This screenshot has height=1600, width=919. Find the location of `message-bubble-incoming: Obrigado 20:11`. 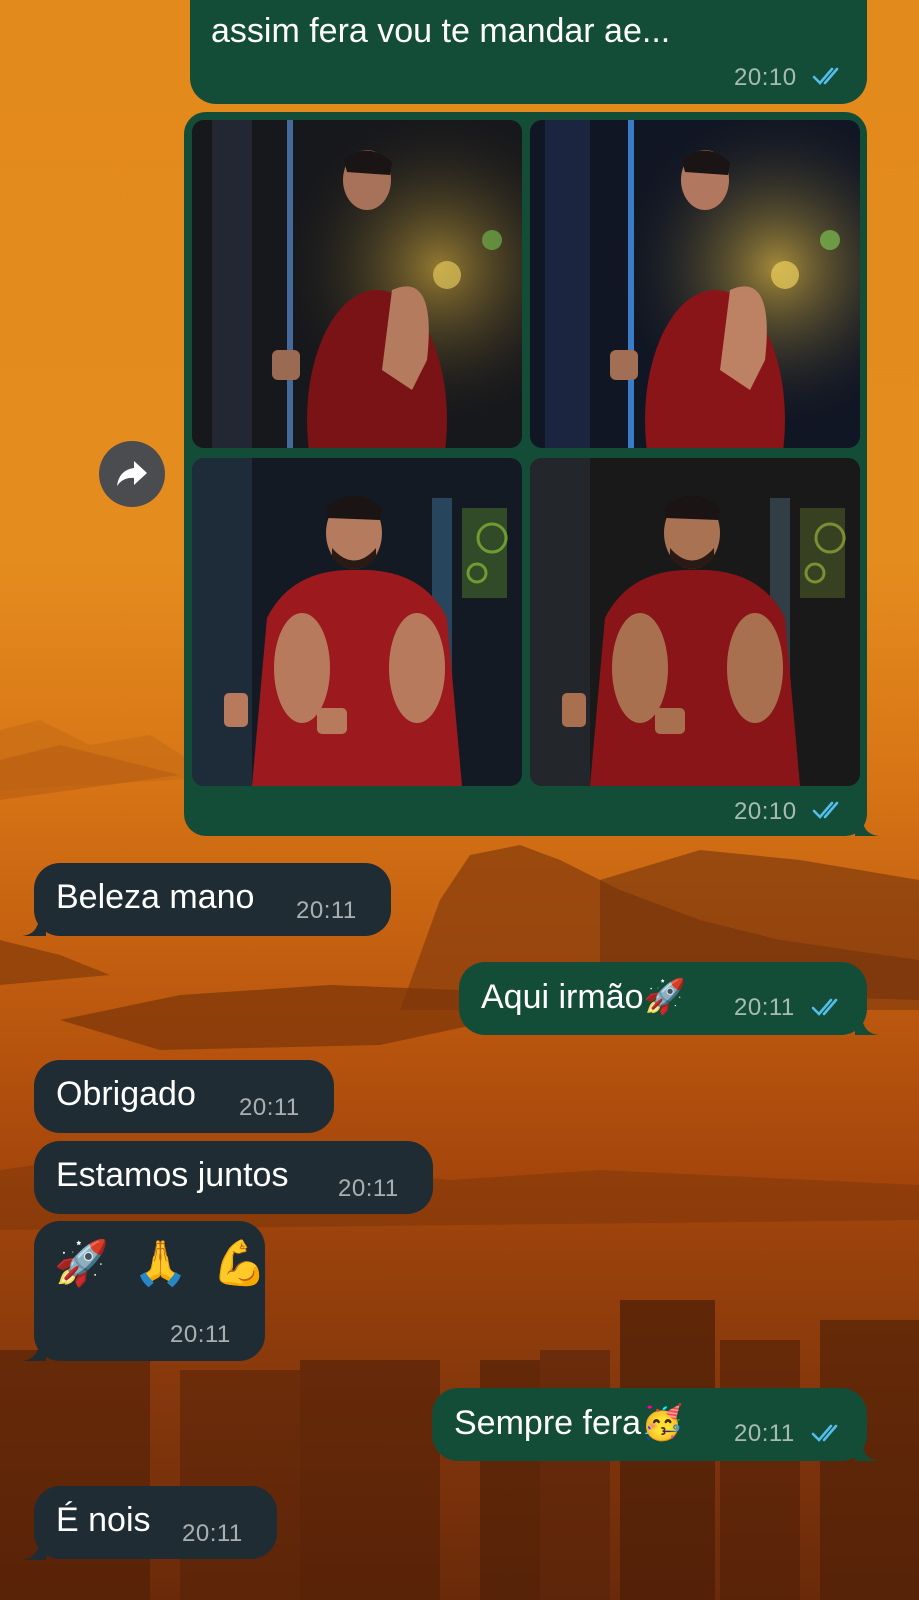

message-bubble-incoming: Obrigado 20:11 is located at coordinates (184, 1096).